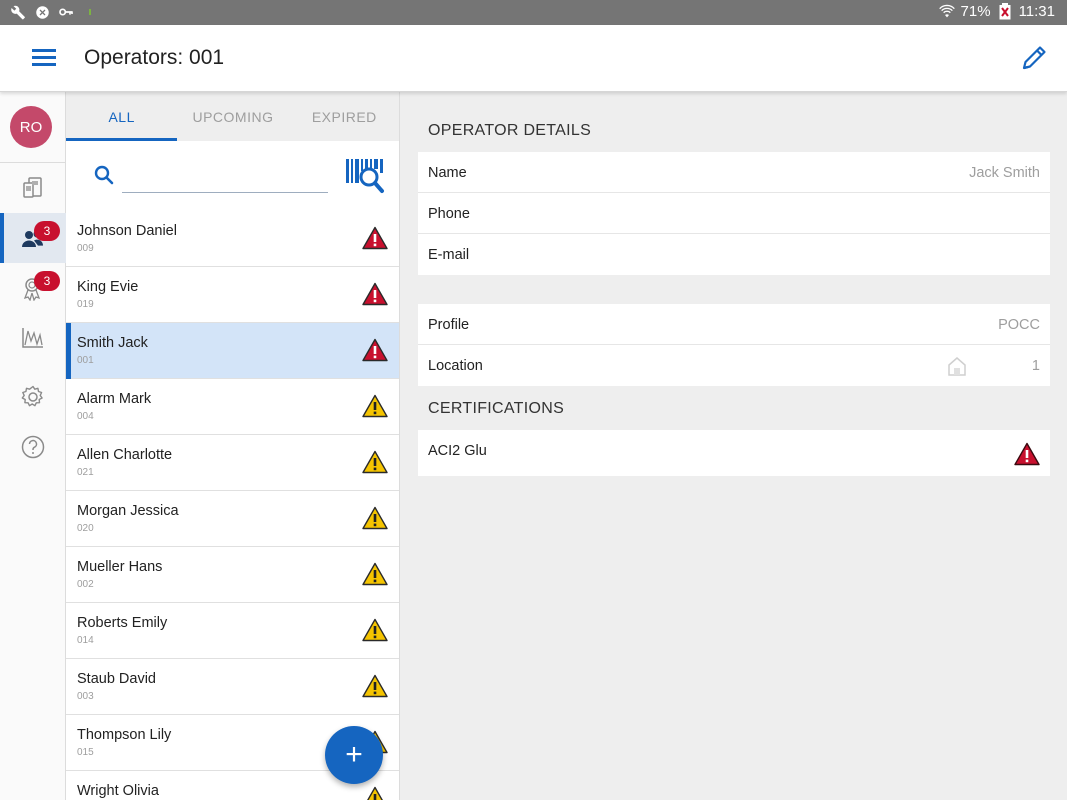  Describe the element at coordinates (232, 631) in the screenshot. I see `list-item: Roberts Emily 014` at that location.